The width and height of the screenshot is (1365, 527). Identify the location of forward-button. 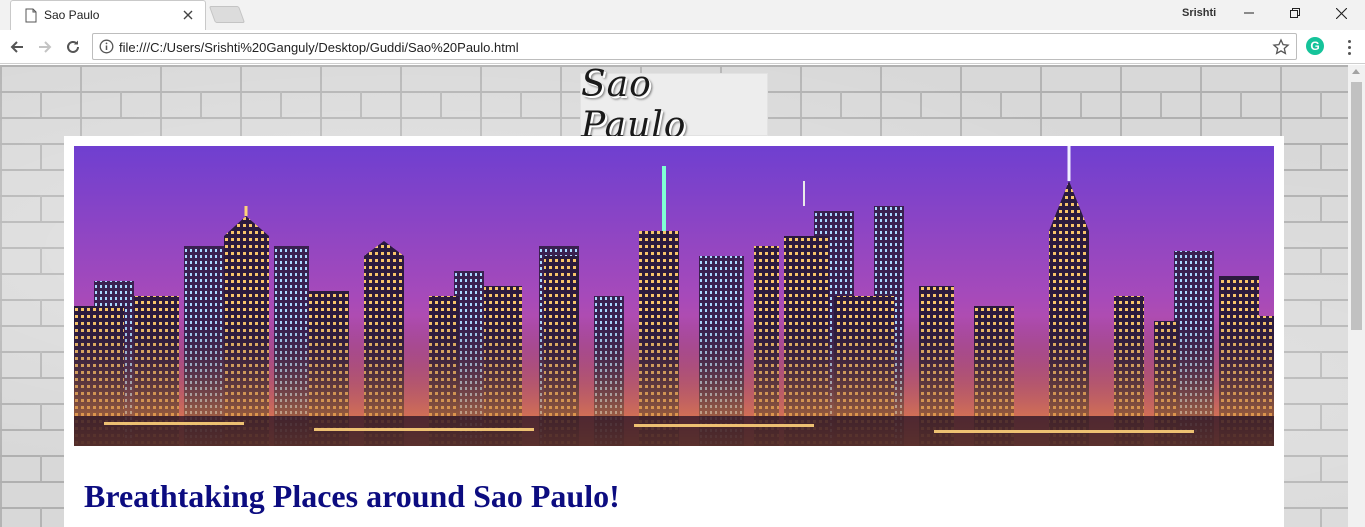
(45, 47).